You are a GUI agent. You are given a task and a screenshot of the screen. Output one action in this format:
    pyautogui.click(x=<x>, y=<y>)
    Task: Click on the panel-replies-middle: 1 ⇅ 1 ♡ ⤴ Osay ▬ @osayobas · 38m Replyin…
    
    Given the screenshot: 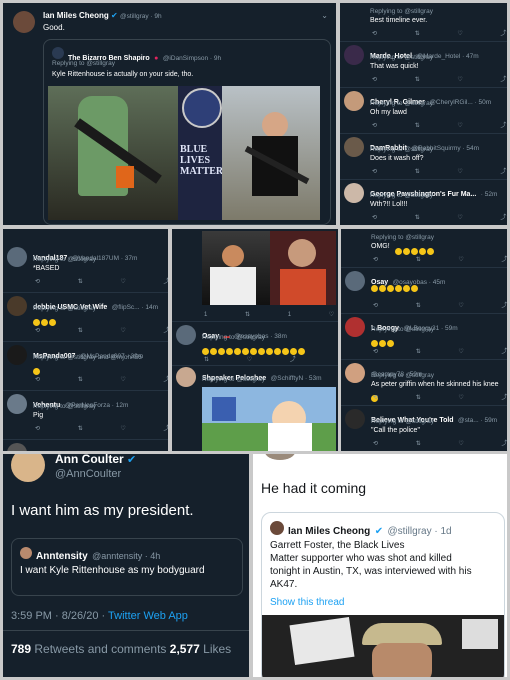 What is the action you would take?
    pyautogui.click(x=255, y=340)
    